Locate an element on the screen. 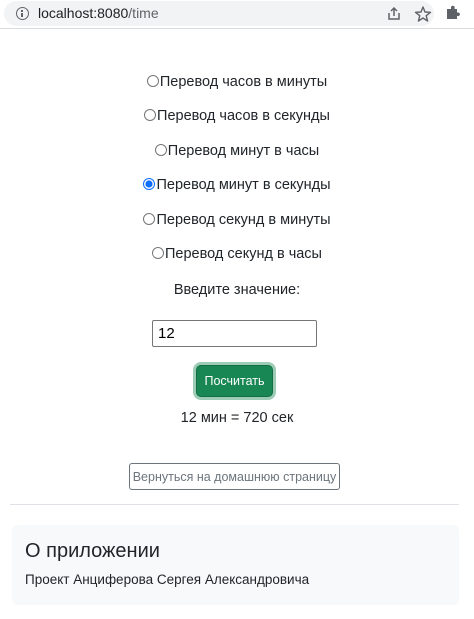  radio-option-minutes-to-seconds: Перевод минут в секунды is located at coordinates (237, 185).